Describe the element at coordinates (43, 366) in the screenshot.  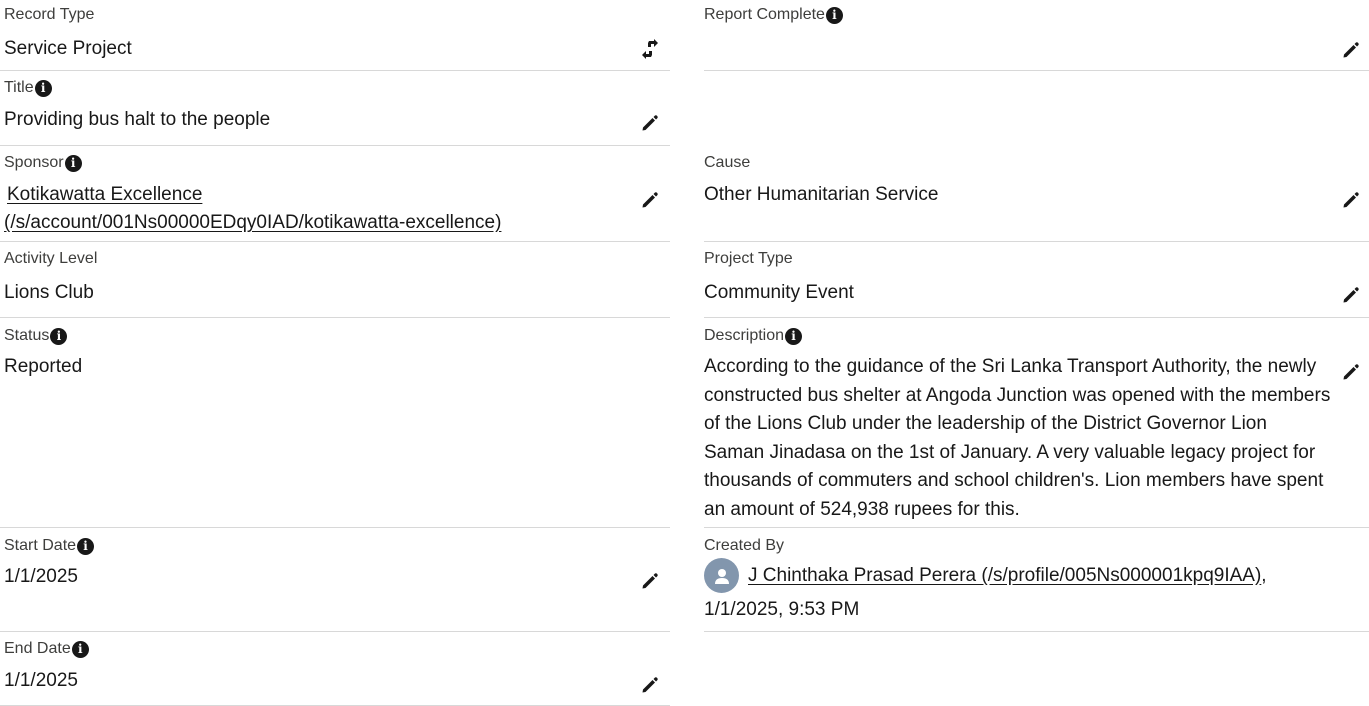
I see `status-value: Reported` at that location.